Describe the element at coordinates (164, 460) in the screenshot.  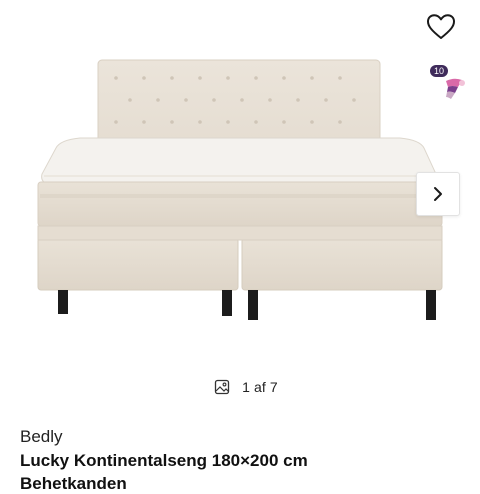
I see `product-title: Lucky Kontinentalseng 180×200 cm` at that location.